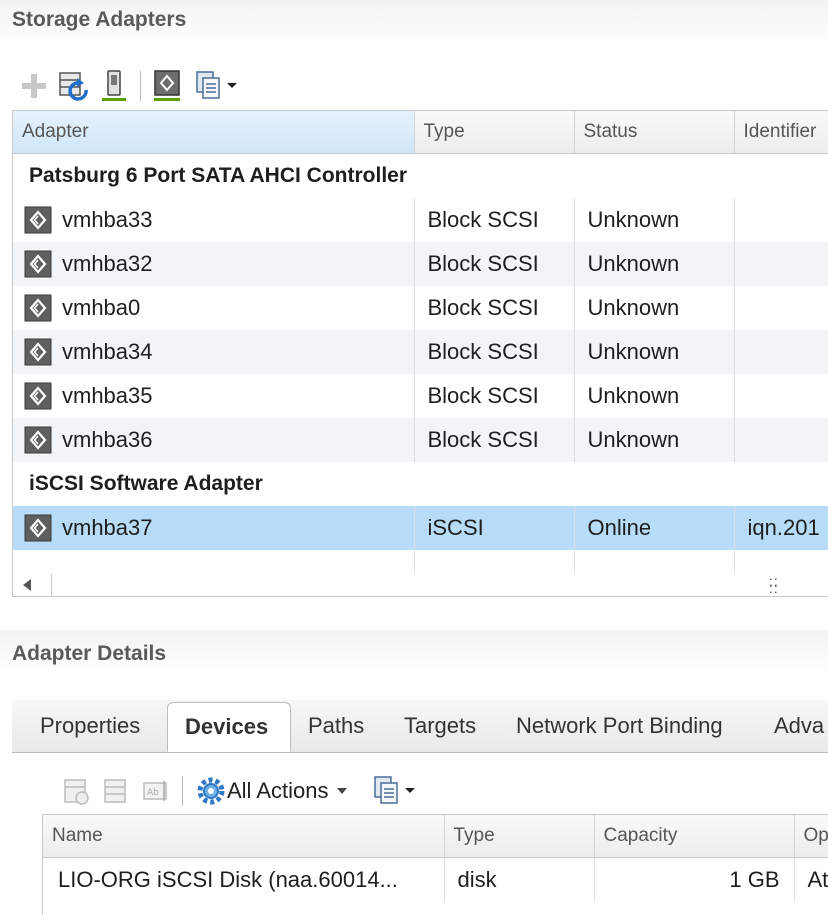 The height and width of the screenshot is (915, 828). Describe the element at coordinates (214, 352) in the screenshot. I see `adapter-cell: vmhba34` at that location.